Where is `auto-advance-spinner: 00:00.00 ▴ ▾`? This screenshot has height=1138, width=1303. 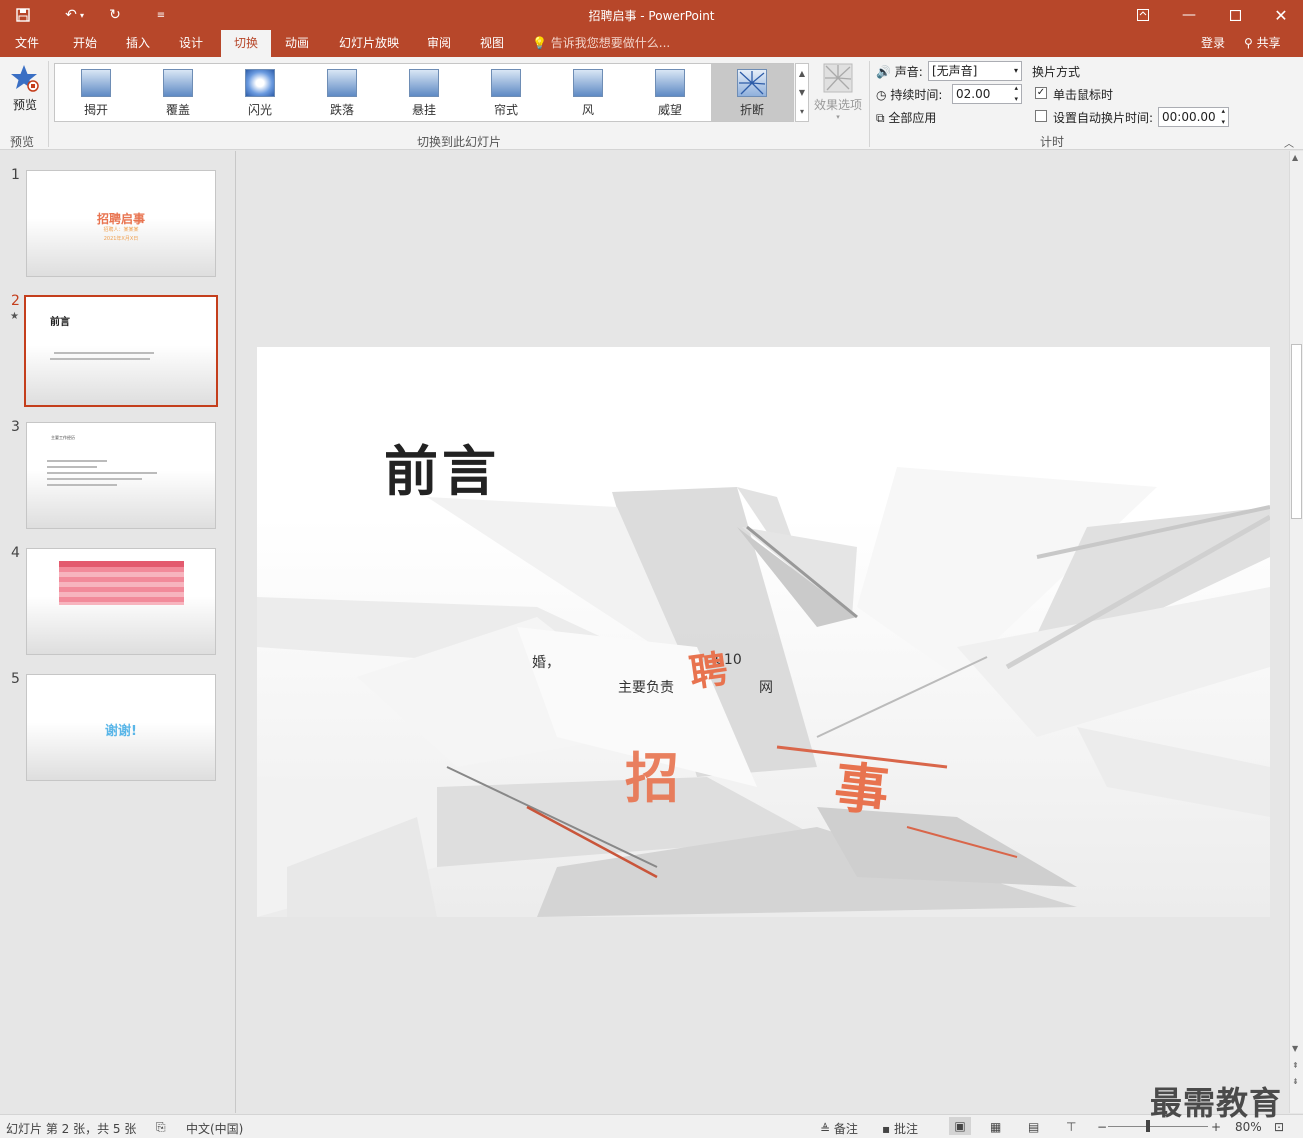 auto-advance-spinner: 00:00.00 ▴ ▾ is located at coordinates (1193, 117).